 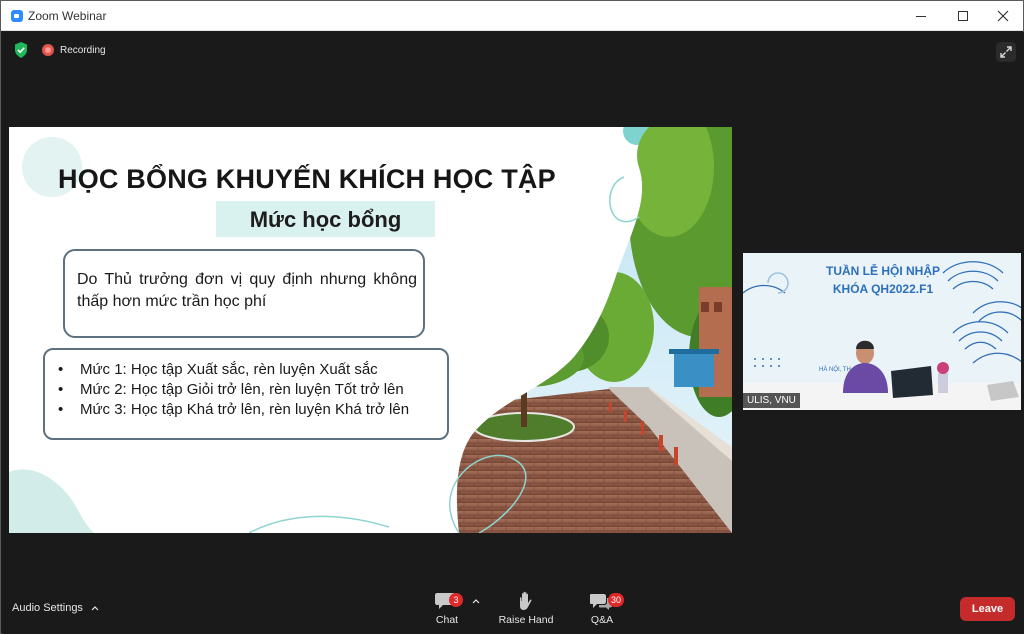 I want to click on title-bar: Zoom Webinar, so click(x=512, y=16).